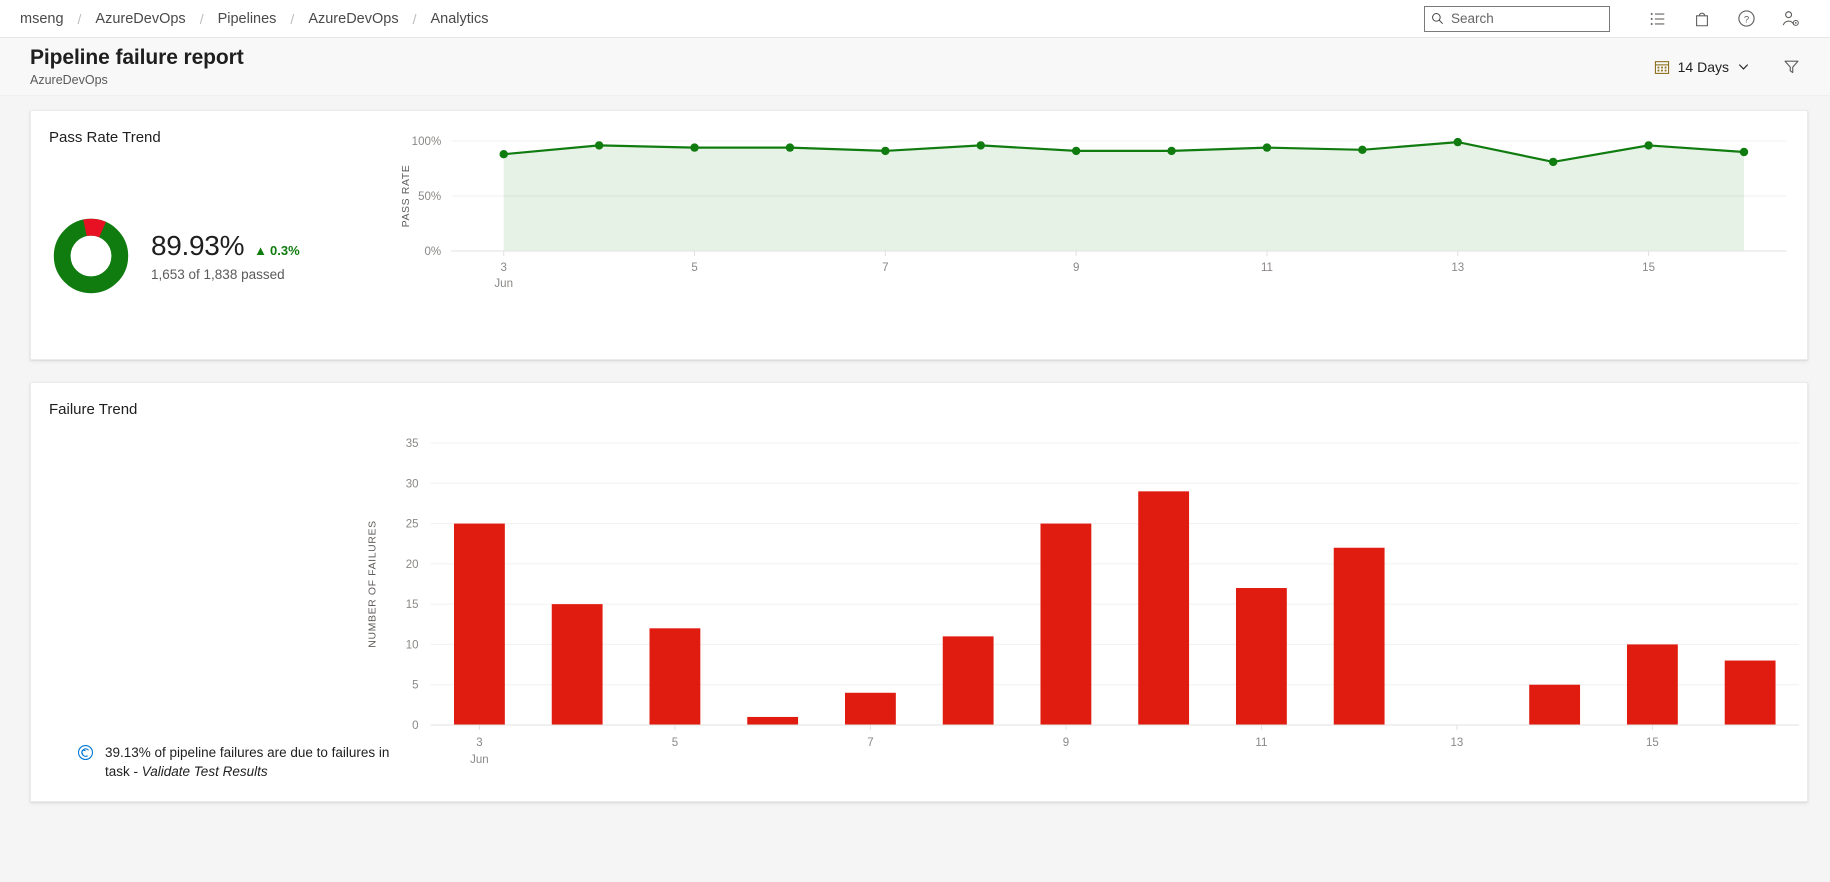 The height and width of the screenshot is (882, 1830). What do you see at coordinates (433, 252) in the screenshot?
I see `svg-text: 0%` at bounding box center [433, 252].